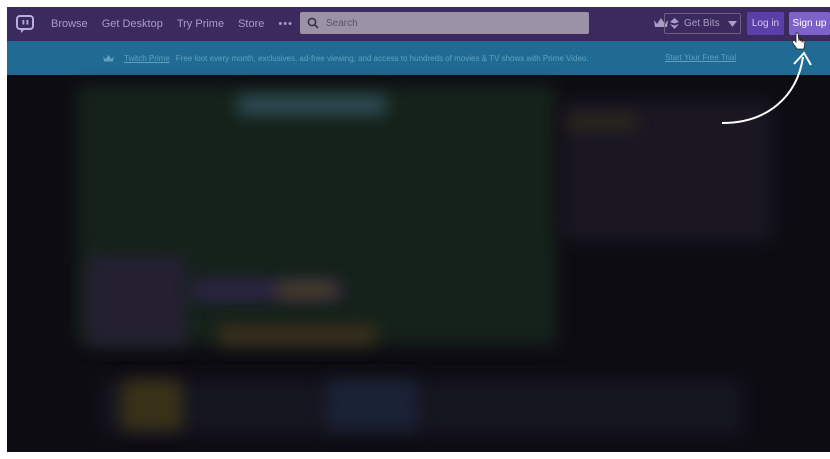 This screenshot has width=830, height=459. I want to click on search-icon, so click(313, 23).